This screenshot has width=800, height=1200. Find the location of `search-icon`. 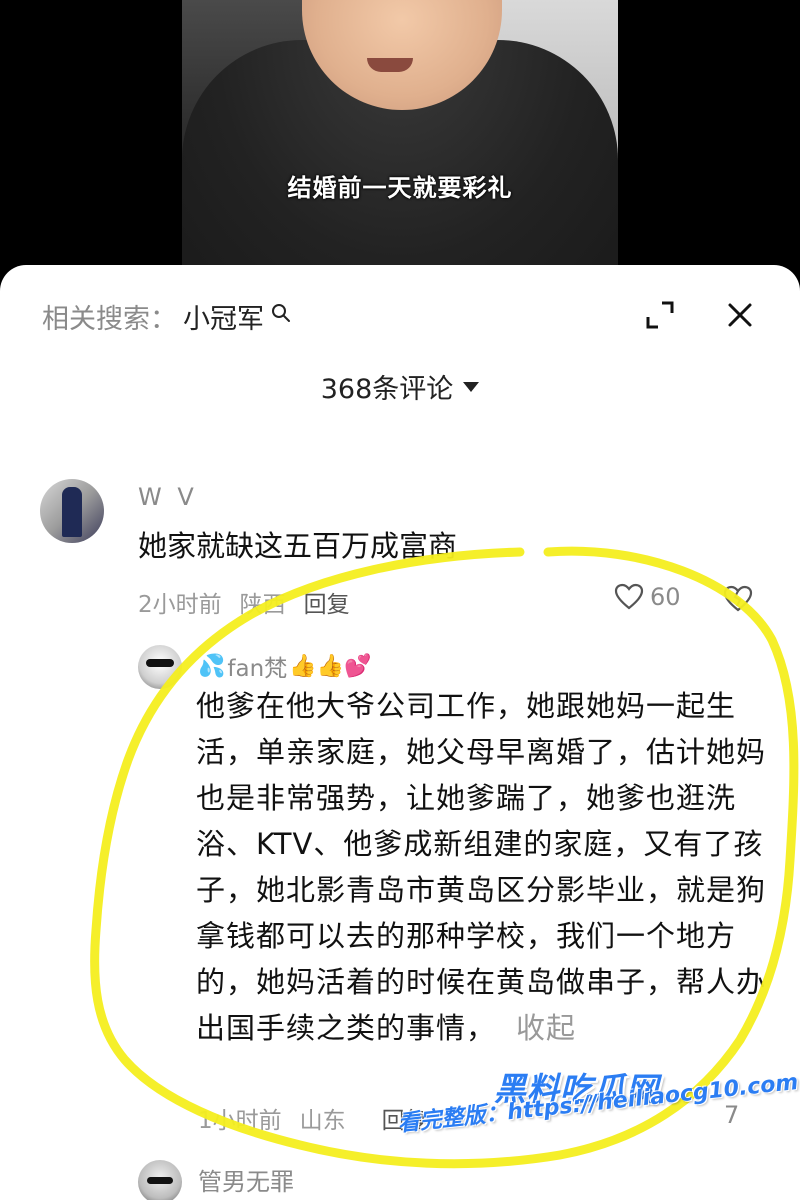

search-icon is located at coordinates (281, 311).